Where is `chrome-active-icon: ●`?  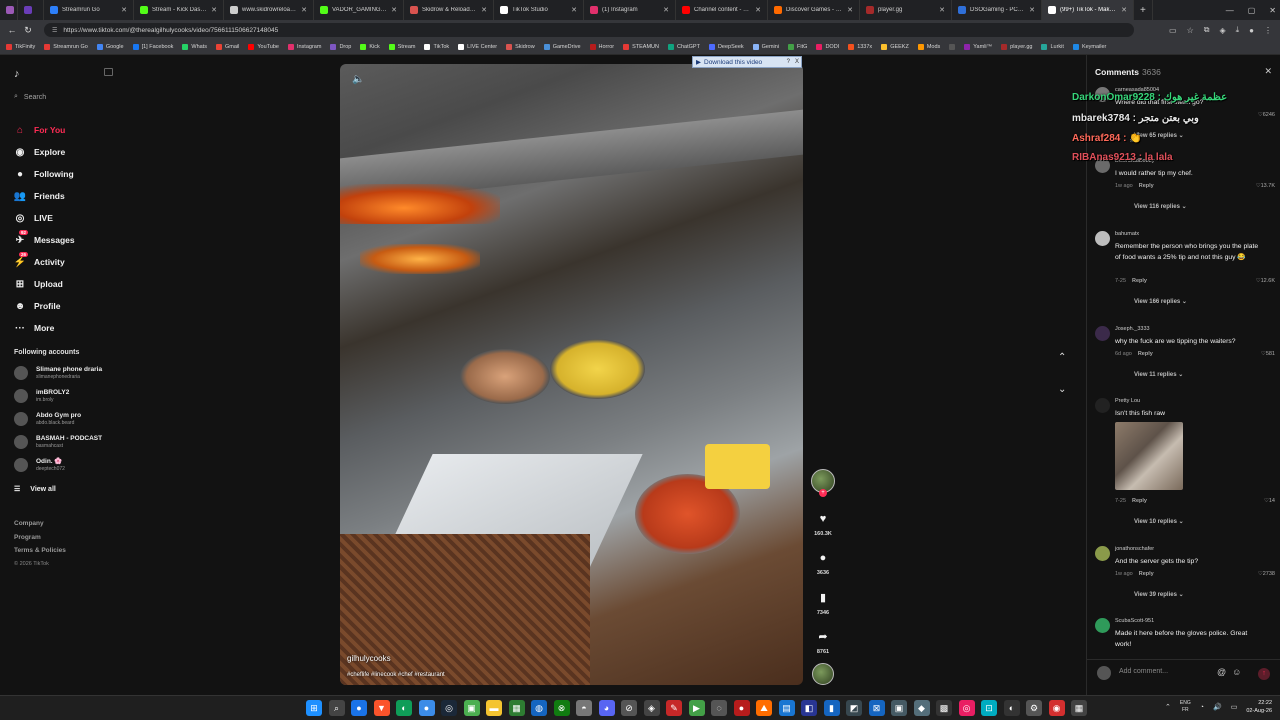
chrome-active-icon: ● is located at coordinates (426, 708).